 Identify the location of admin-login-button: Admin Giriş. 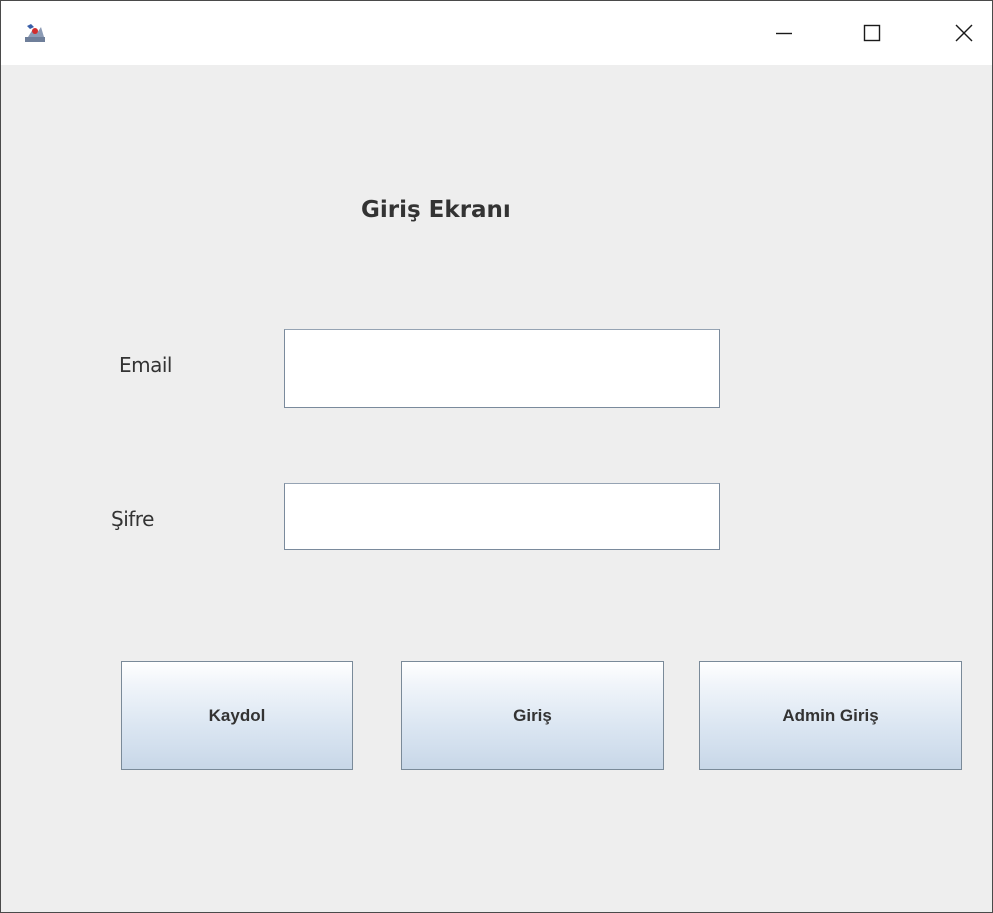
(830, 715).